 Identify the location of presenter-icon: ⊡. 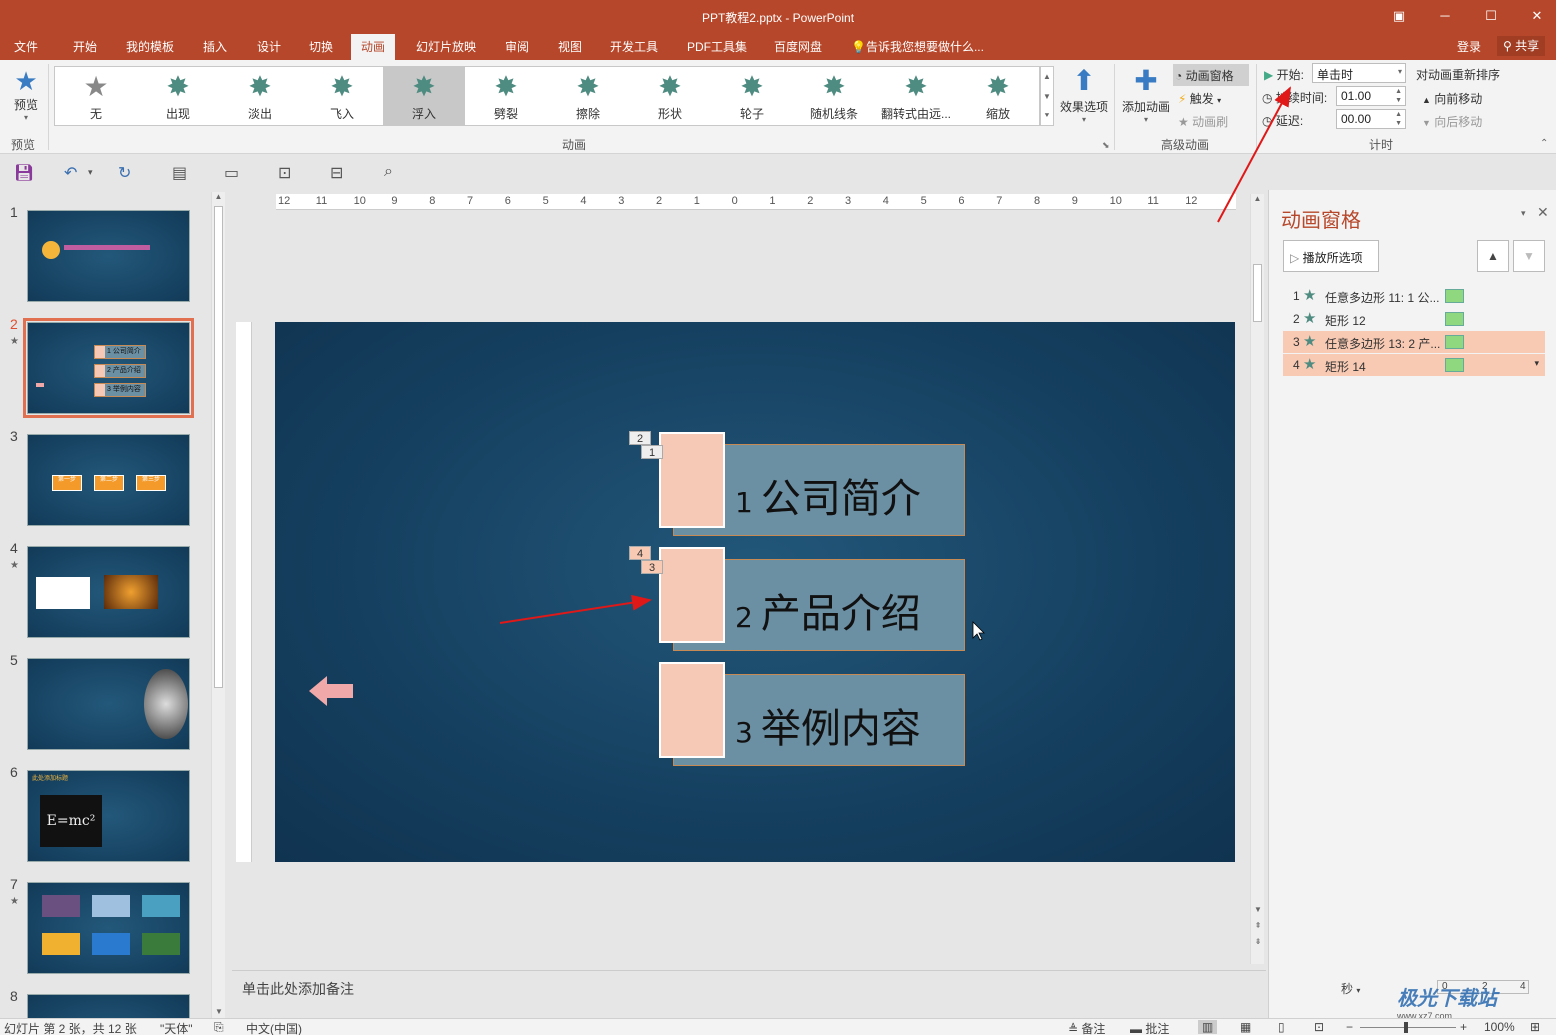
(284, 173).